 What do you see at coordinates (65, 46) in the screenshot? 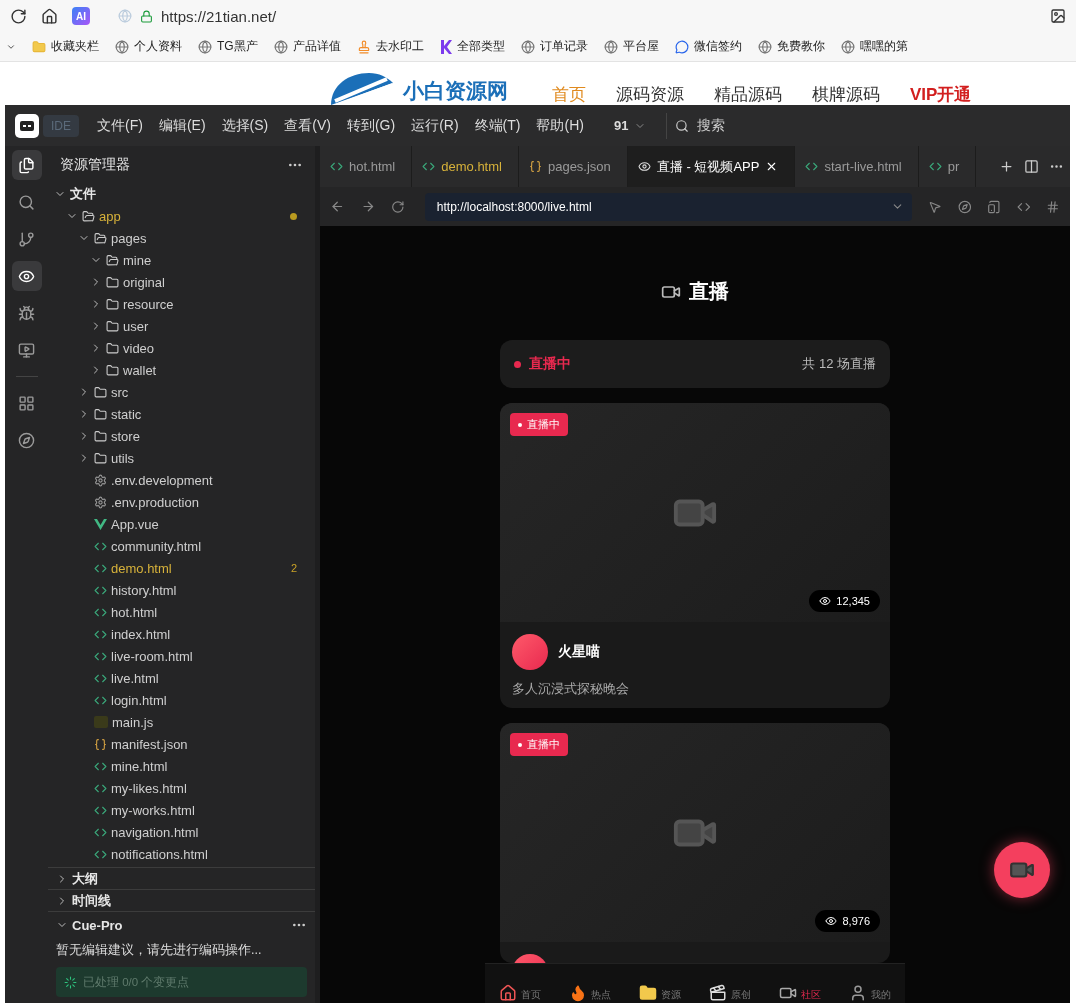
I see `bookmark: 收藏夹栏` at bounding box center [65, 46].